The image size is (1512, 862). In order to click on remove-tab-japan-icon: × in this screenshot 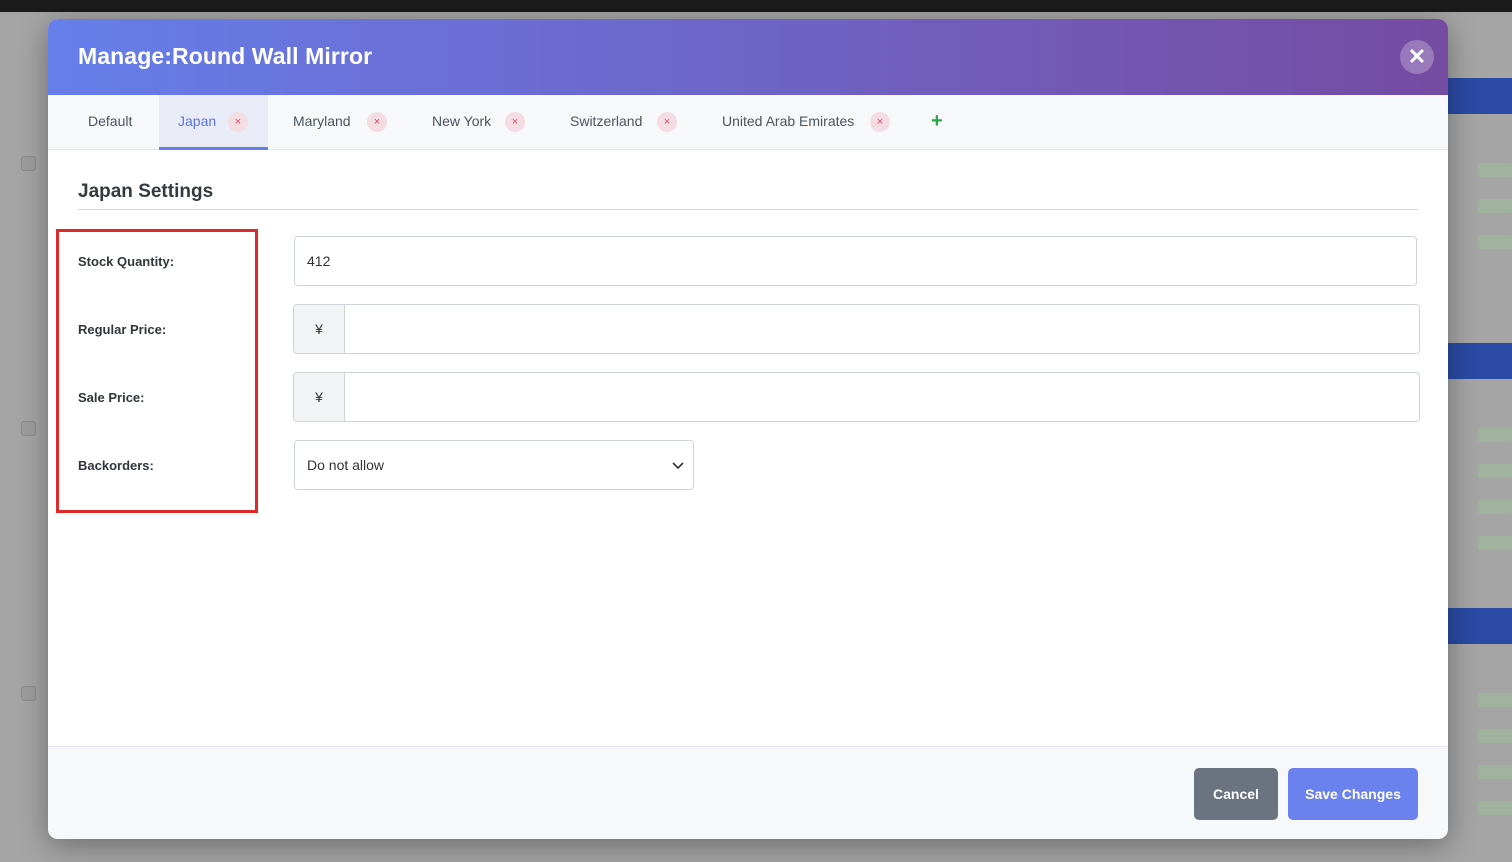, I will do `click(238, 122)`.